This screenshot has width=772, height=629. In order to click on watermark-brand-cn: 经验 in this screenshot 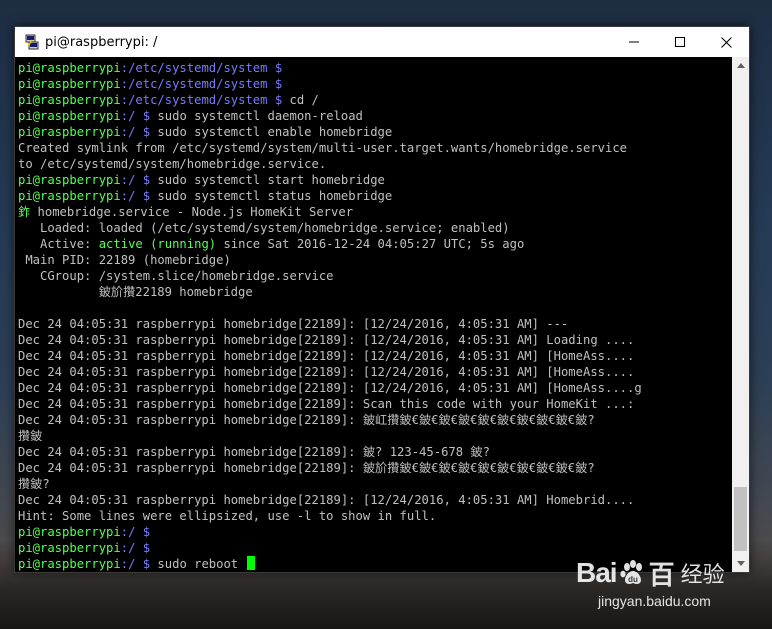, I will do `click(702, 575)`.